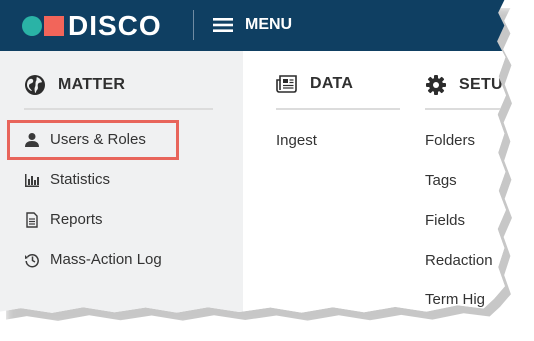 The height and width of the screenshot is (341, 534). Describe the element at coordinates (338, 109) in the screenshot. I see `data-section-rule` at that location.